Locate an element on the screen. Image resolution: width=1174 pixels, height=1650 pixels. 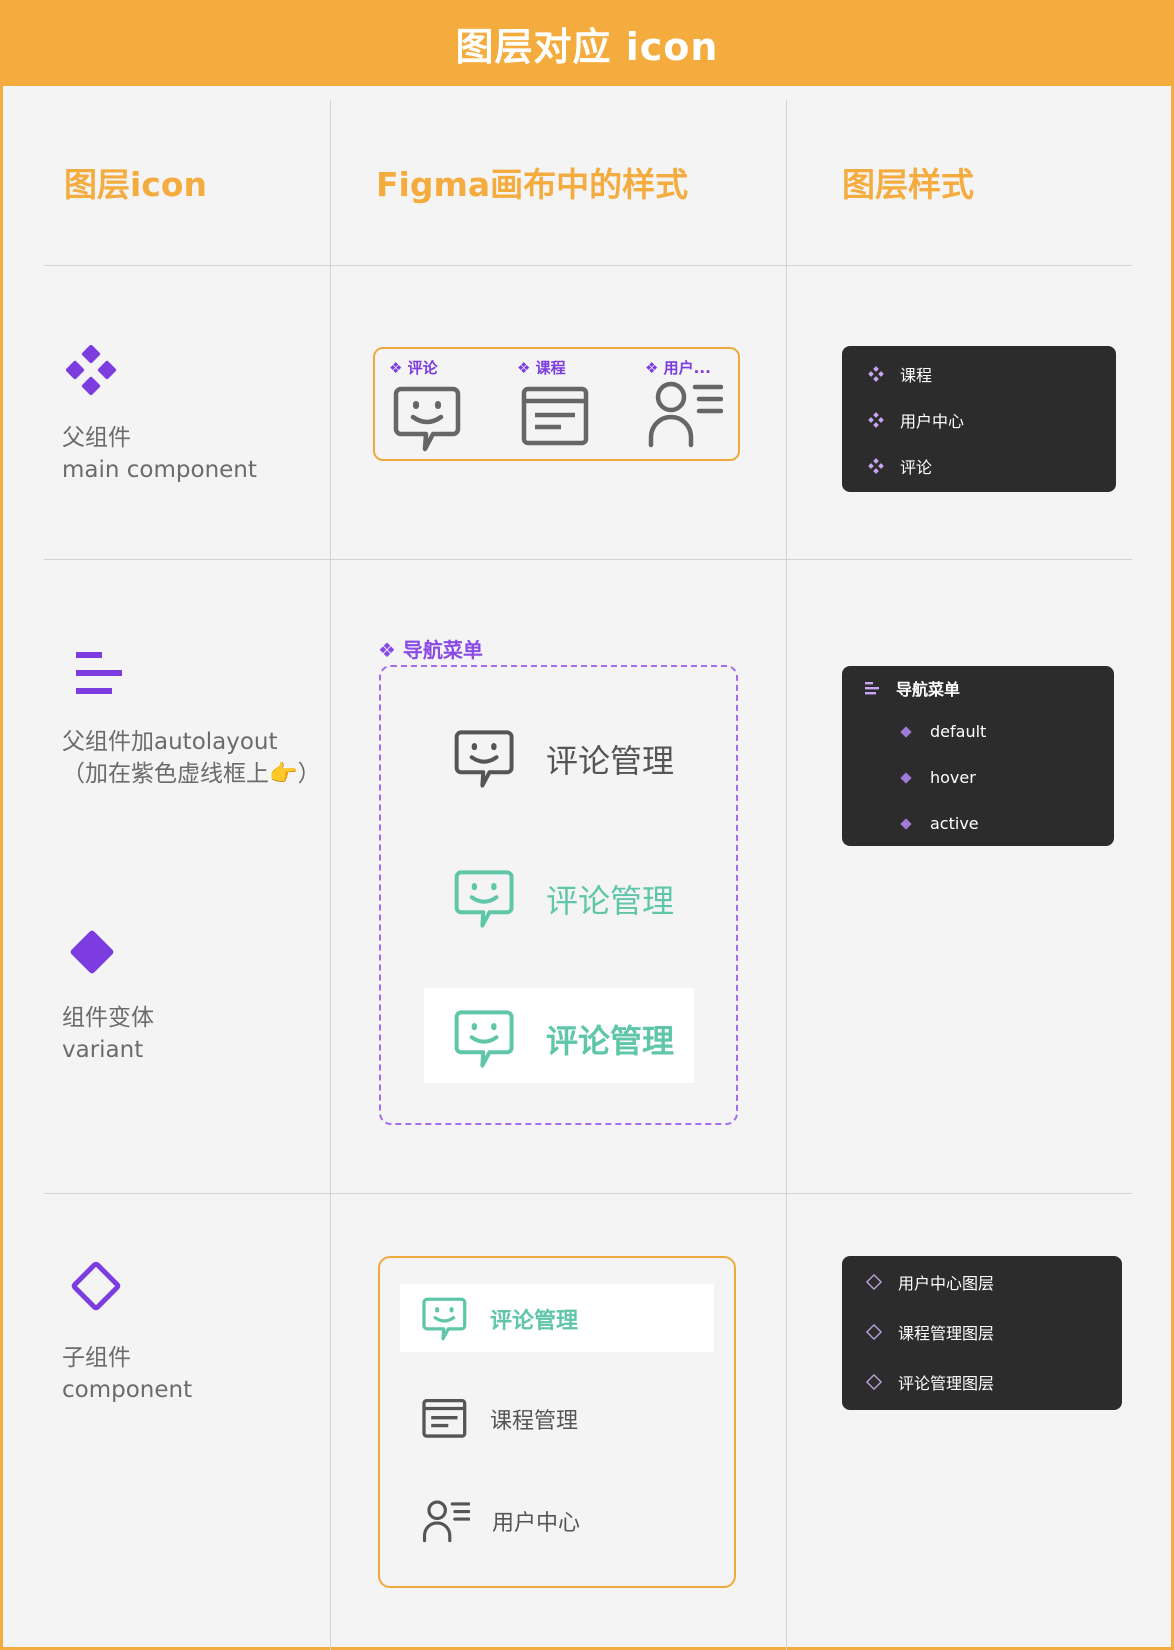
variant-label-cn: 组件变体 is located at coordinates (108, 1018).